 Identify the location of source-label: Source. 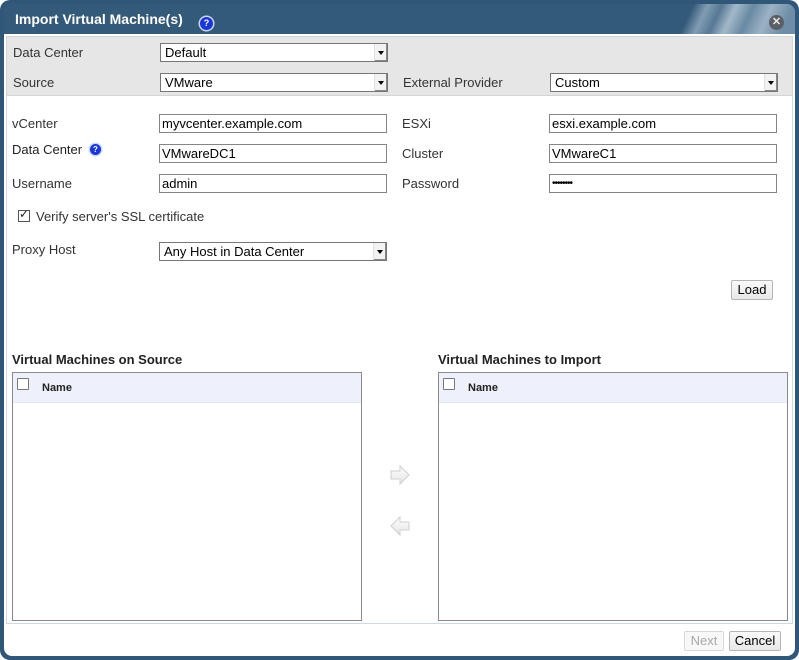
(34, 82).